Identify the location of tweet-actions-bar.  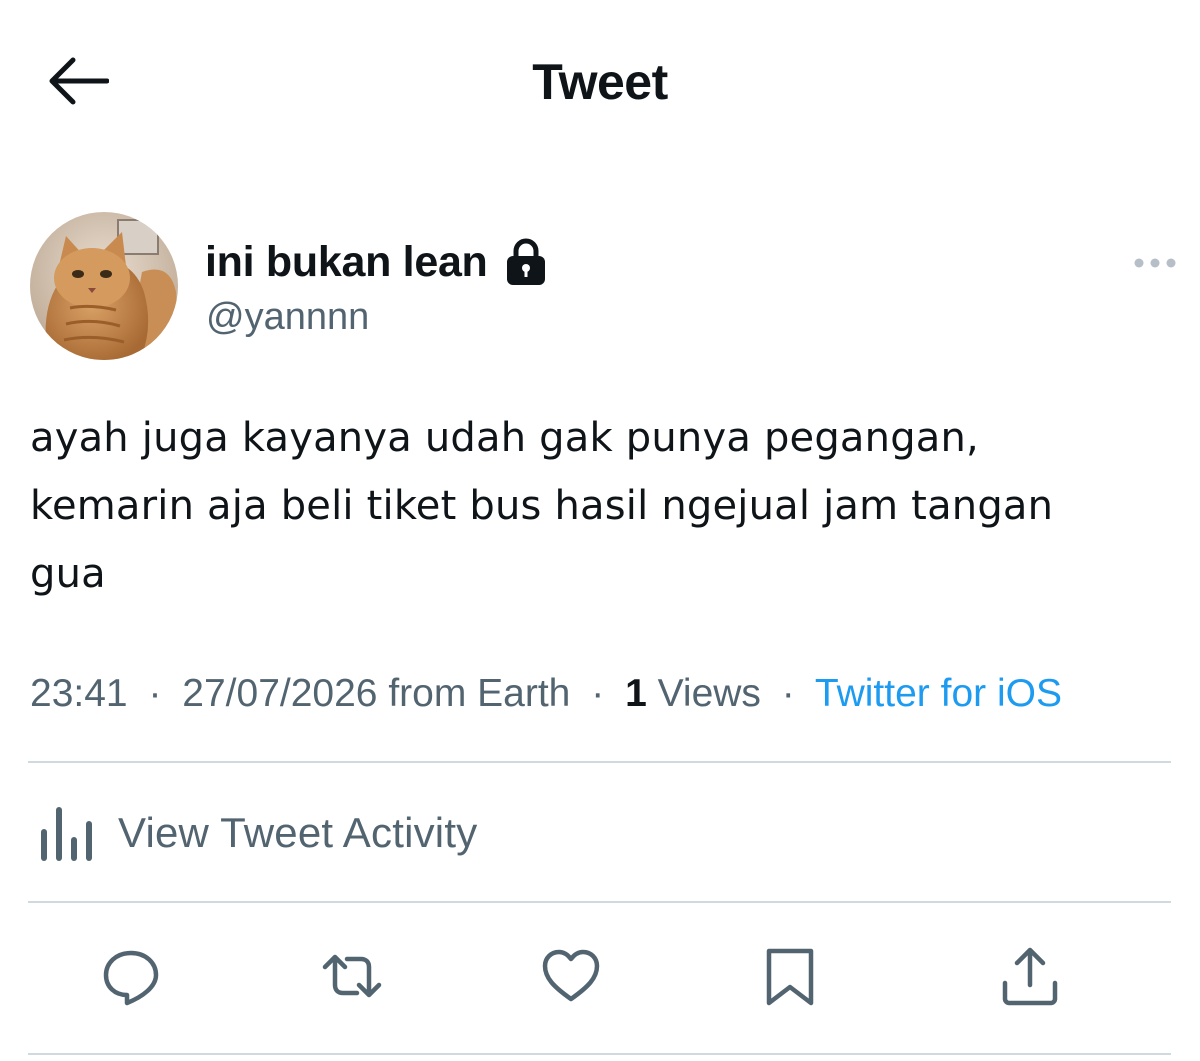
(600, 980).